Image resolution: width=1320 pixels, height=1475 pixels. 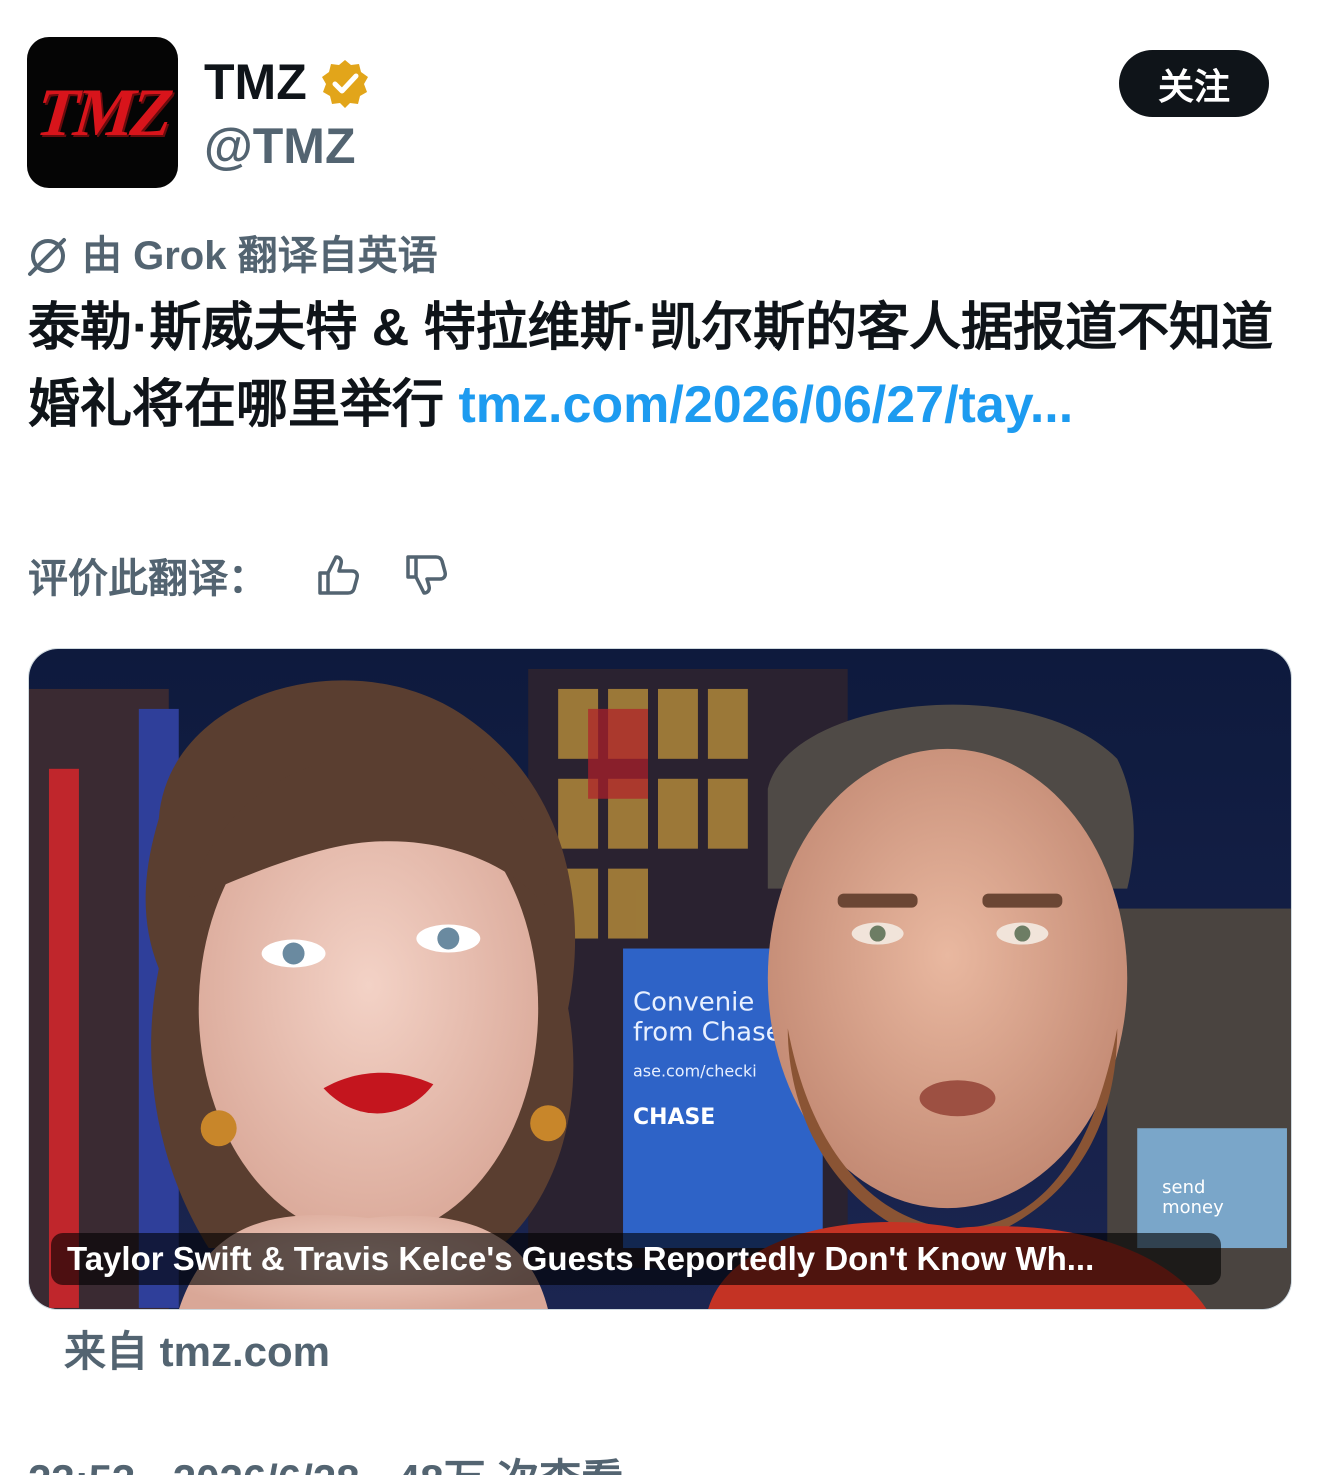 I want to click on tweet-meta: 23:53 · 2026/6/28 · 48万 次查看, so click(x=325, y=1465).